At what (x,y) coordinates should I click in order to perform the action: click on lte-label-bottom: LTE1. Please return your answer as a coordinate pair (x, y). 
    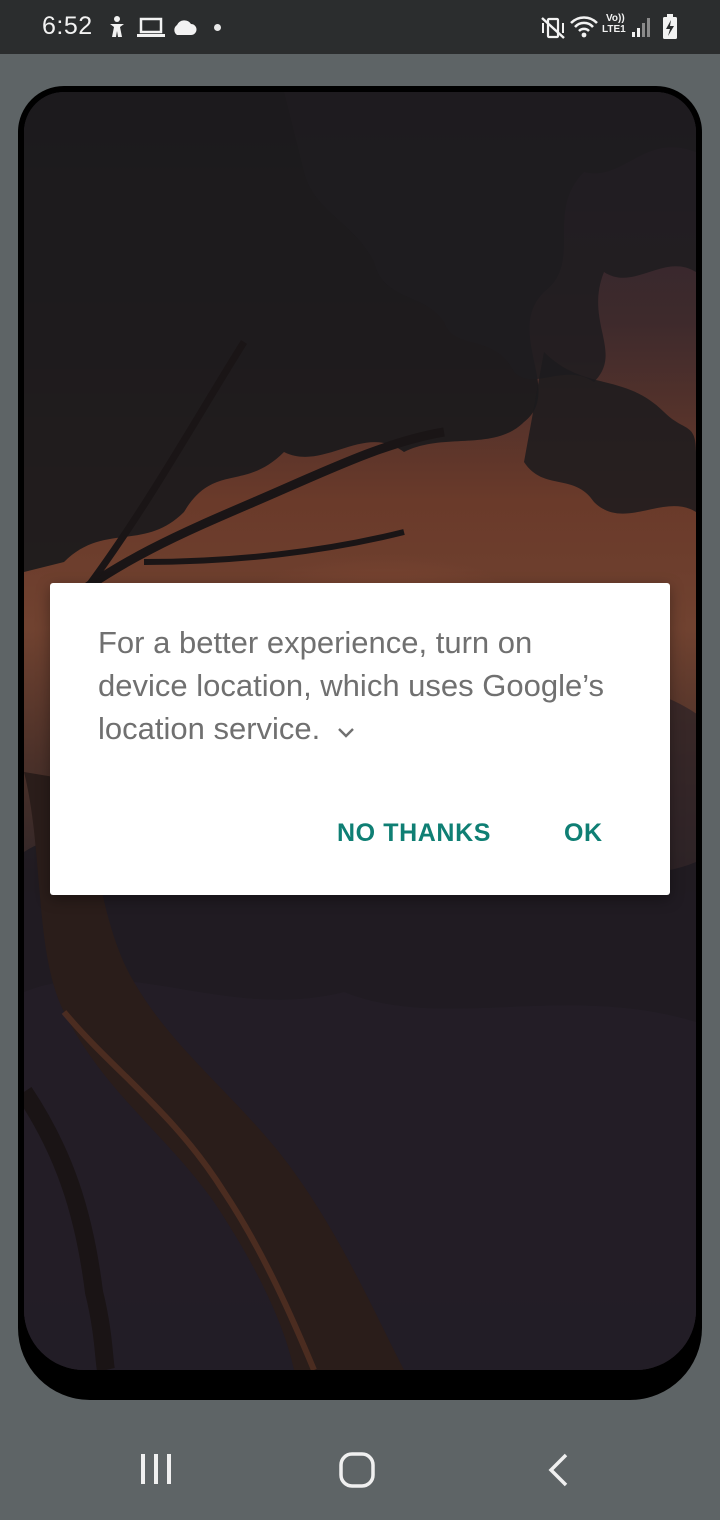
    Looking at the image, I should click on (614, 29).